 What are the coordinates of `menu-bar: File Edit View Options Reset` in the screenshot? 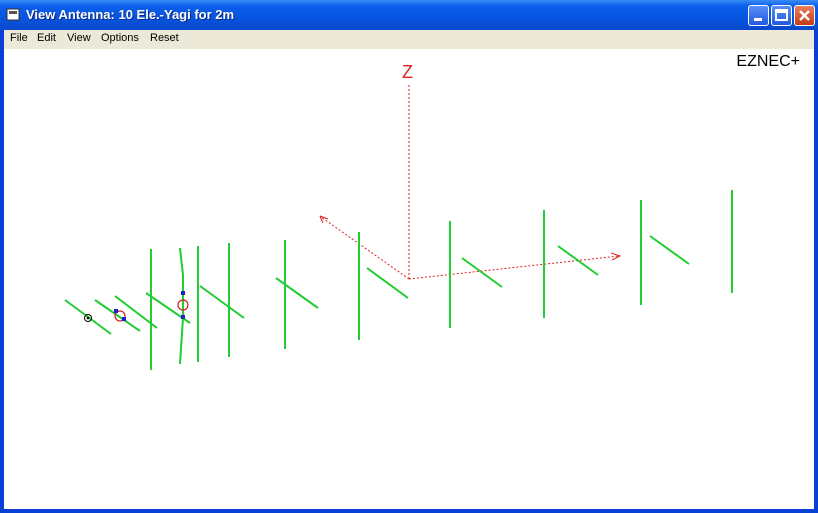 It's located at (409, 39).